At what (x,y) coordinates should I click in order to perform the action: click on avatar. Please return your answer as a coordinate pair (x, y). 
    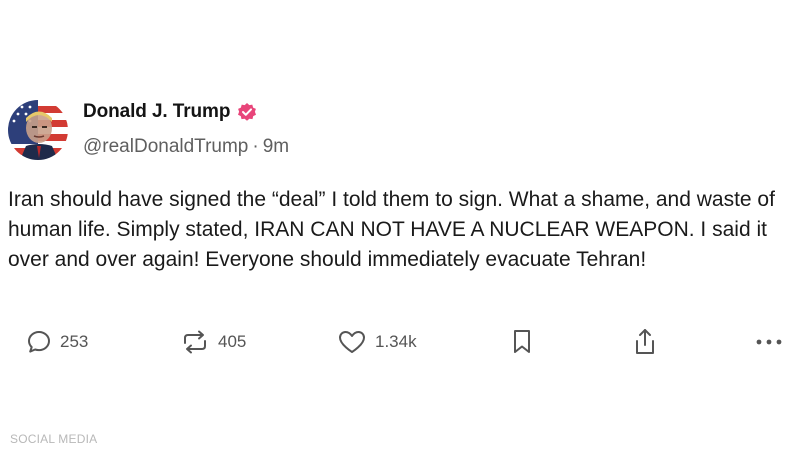
    Looking at the image, I should click on (38, 130).